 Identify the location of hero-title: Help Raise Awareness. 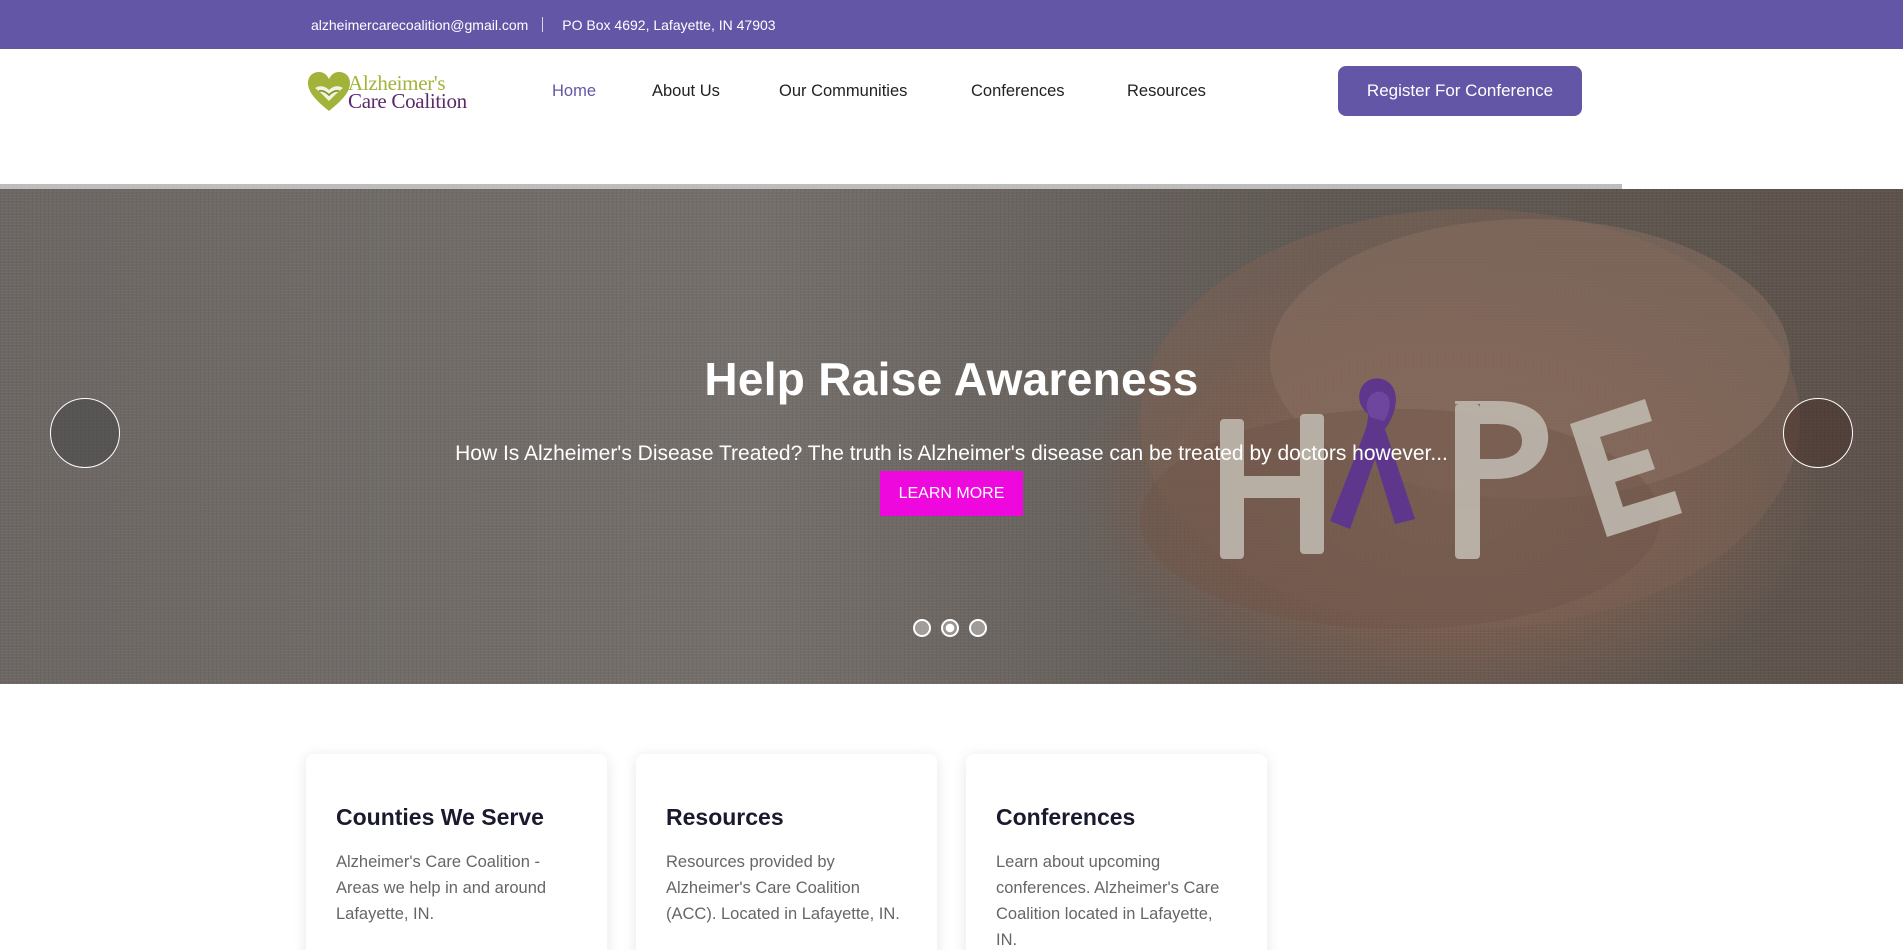
(951, 379).